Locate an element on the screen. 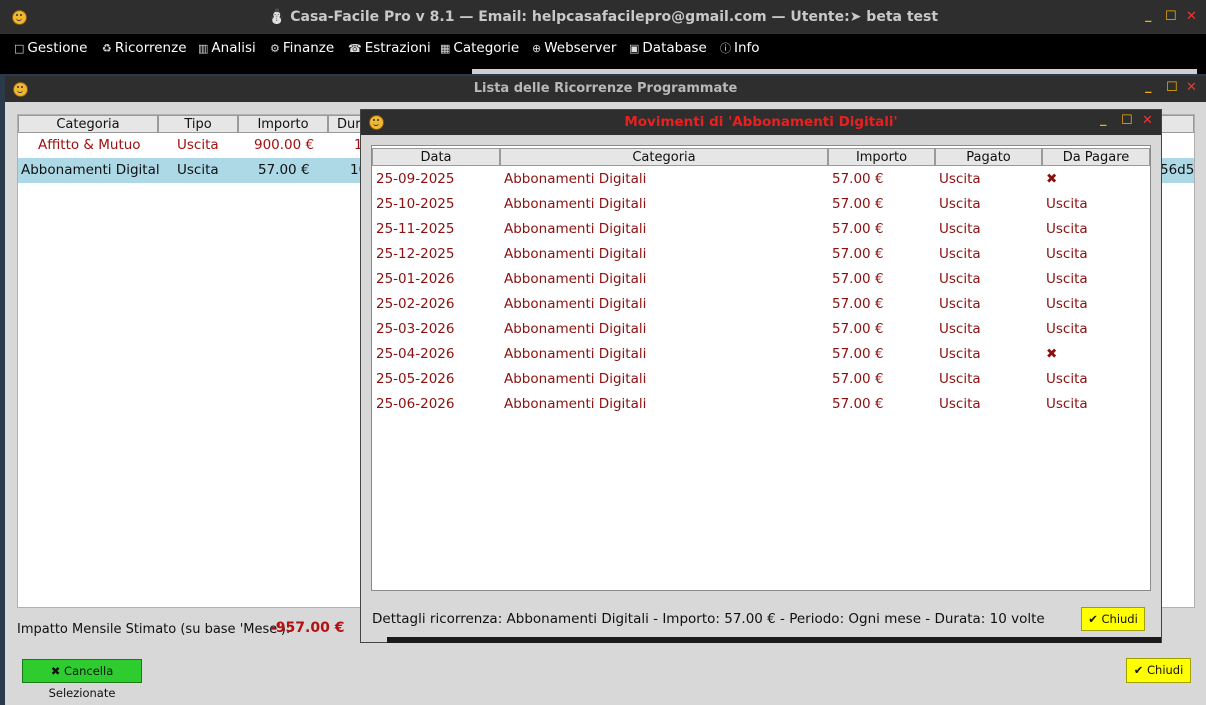 This screenshot has width=1206, height=705. menu-webserver: ⊕ Webserver is located at coordinates (574, 48).